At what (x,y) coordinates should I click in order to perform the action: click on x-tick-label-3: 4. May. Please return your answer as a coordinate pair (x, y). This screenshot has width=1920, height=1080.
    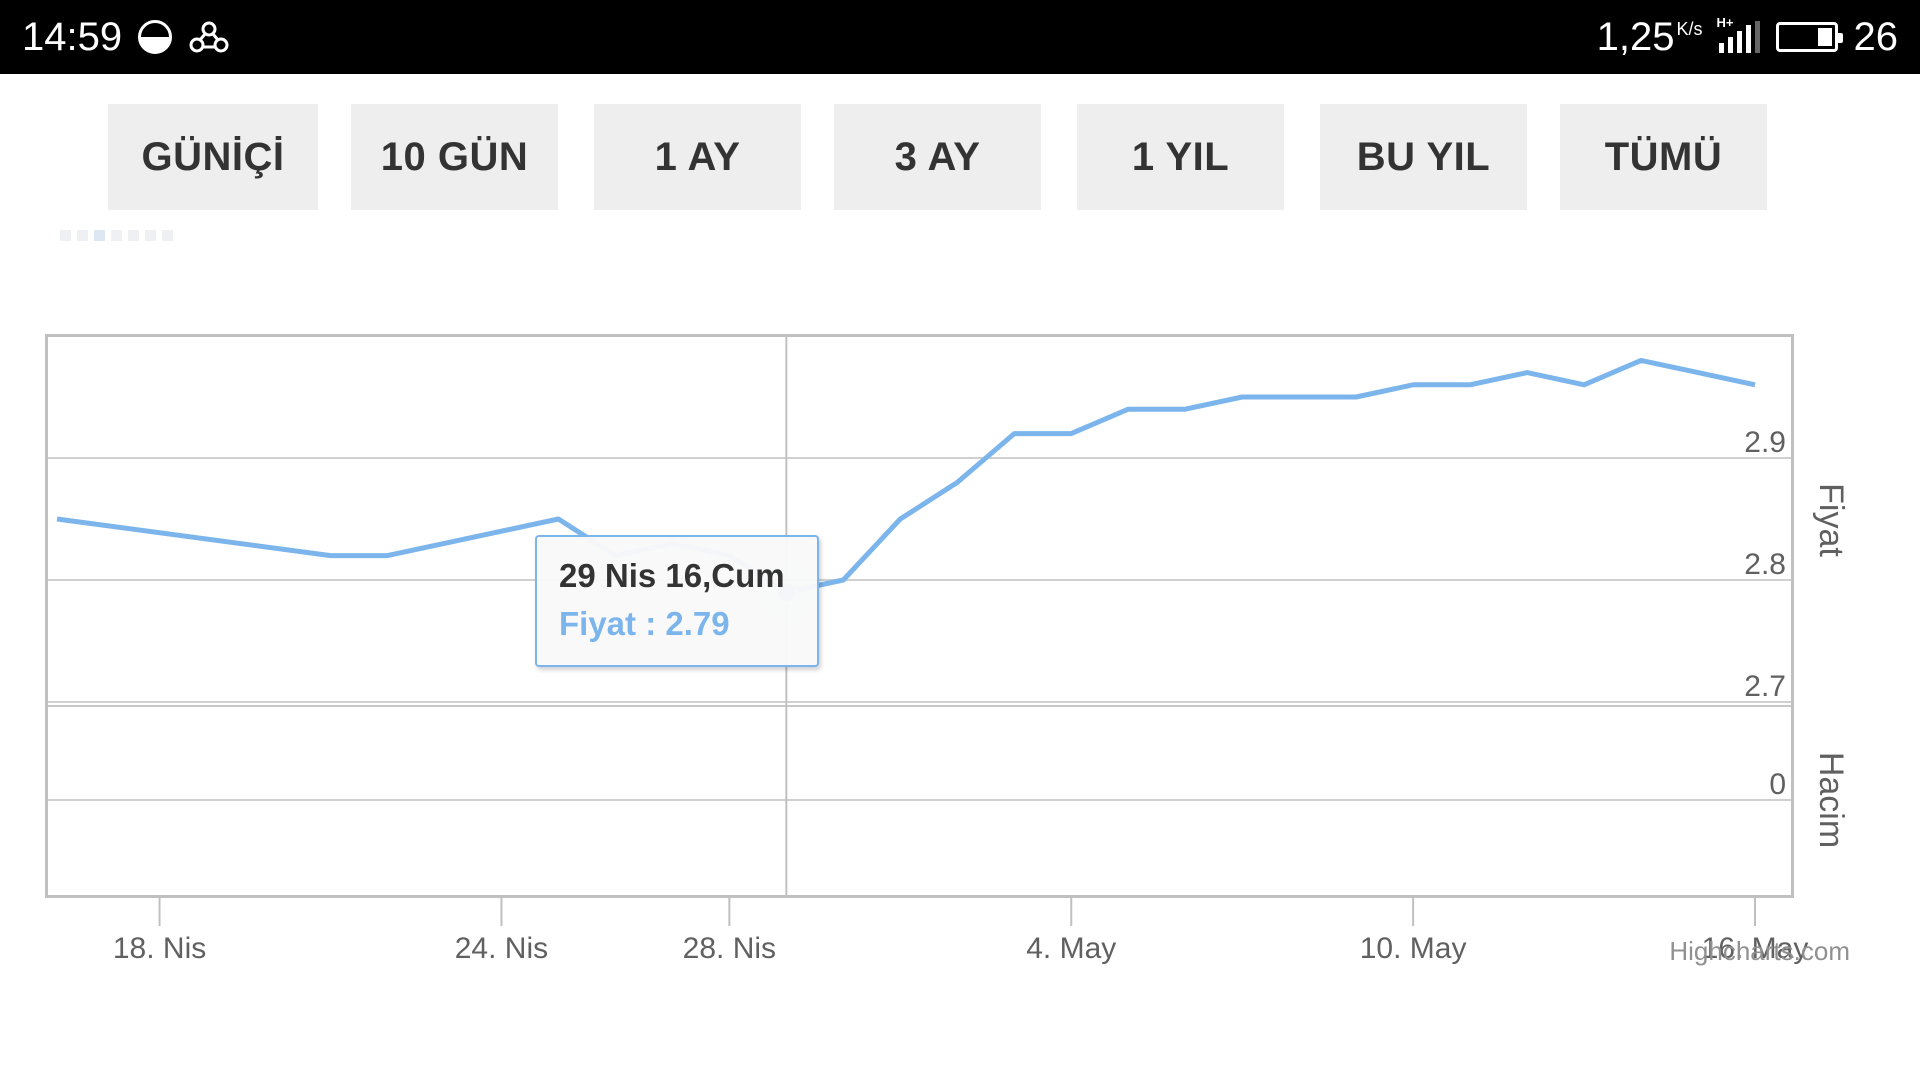
    Looking at the image, I should click on (1071, 948).